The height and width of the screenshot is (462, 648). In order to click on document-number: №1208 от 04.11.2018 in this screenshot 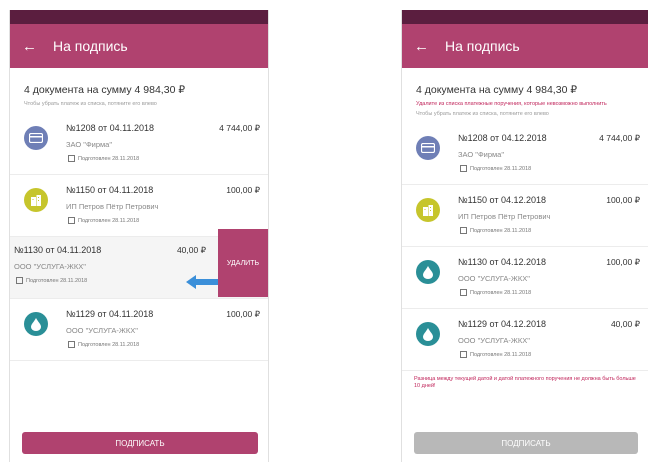, I will do `click(110, 128)`.